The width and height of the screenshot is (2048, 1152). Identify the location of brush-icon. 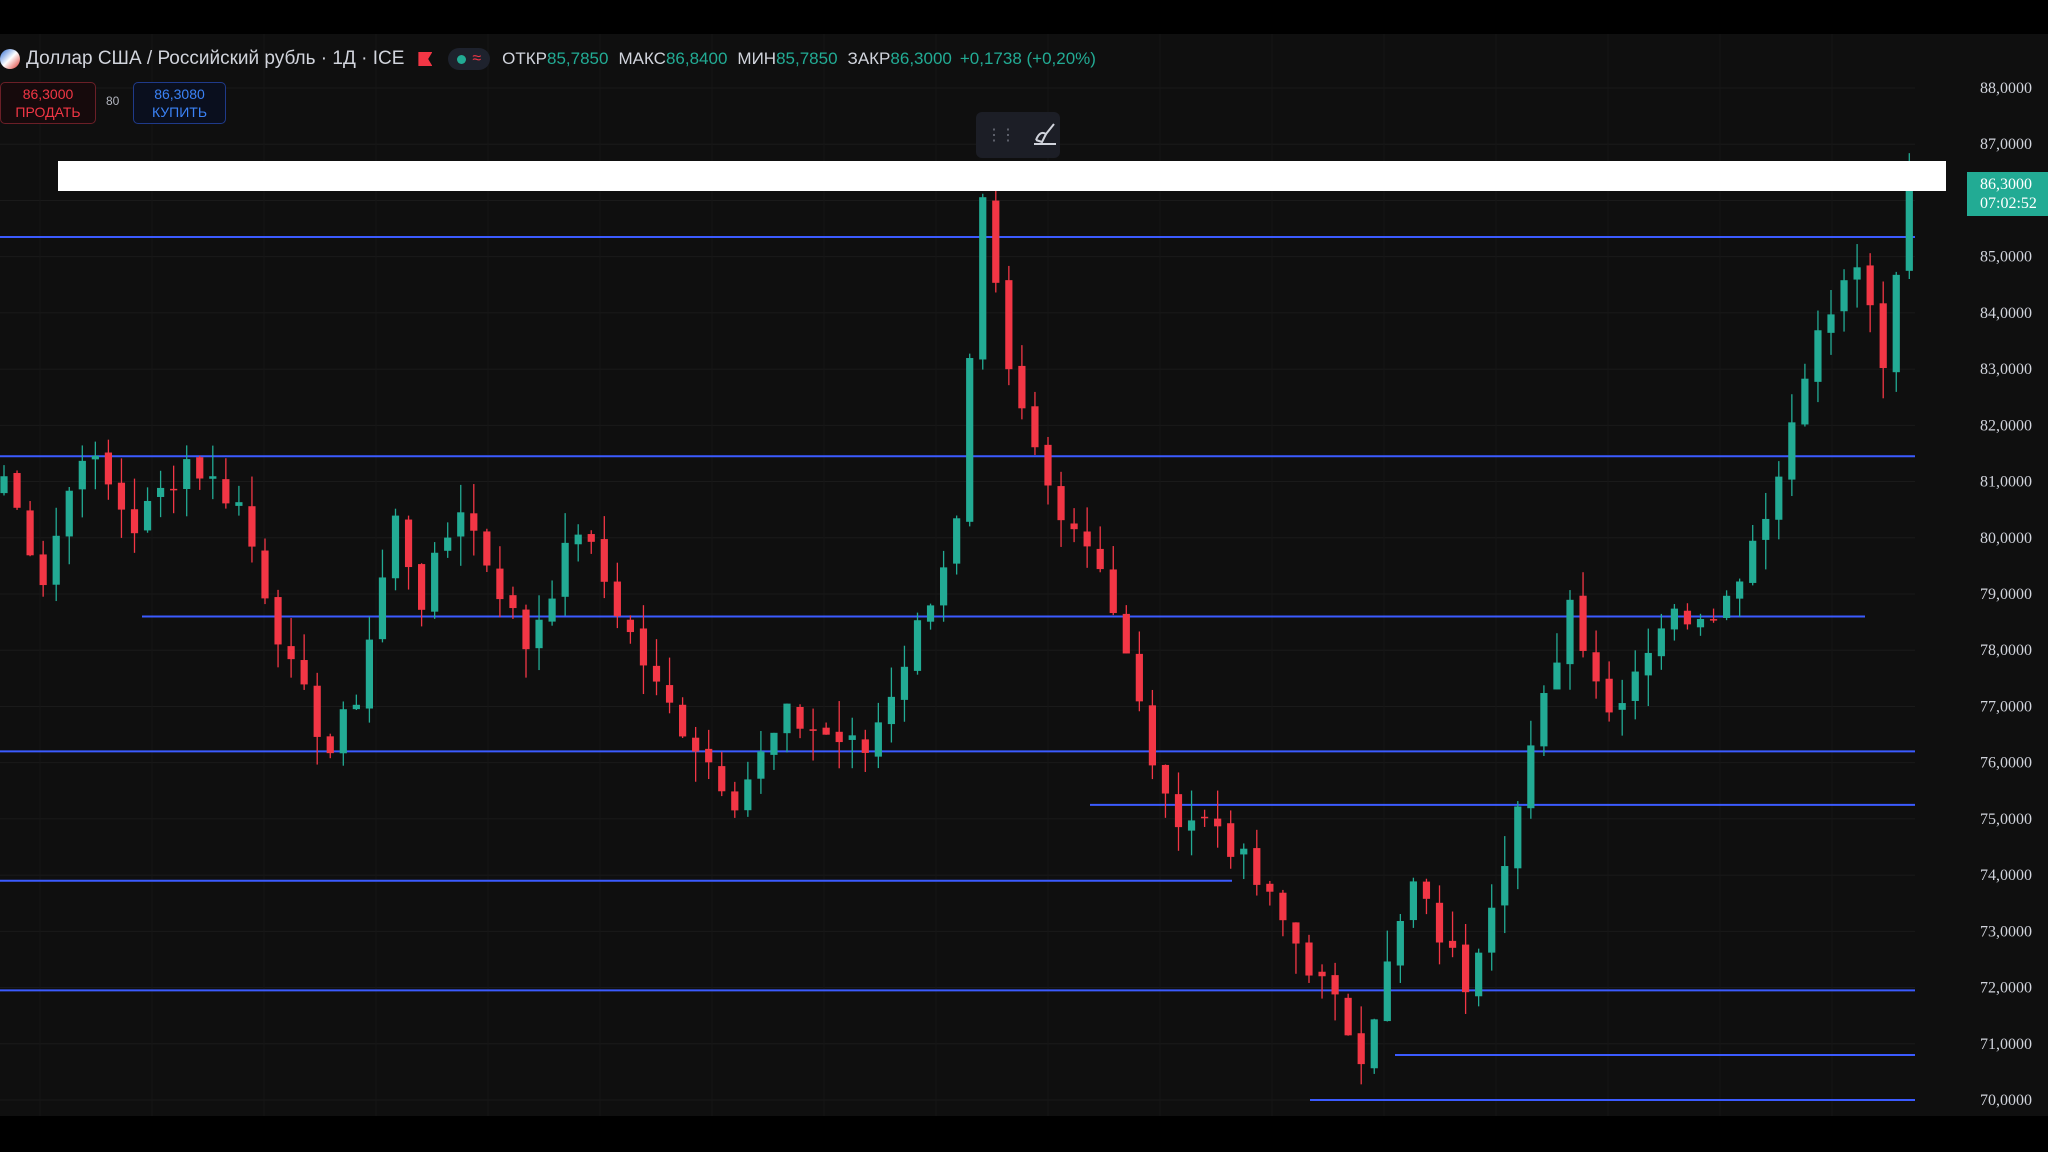
(1045, 135).